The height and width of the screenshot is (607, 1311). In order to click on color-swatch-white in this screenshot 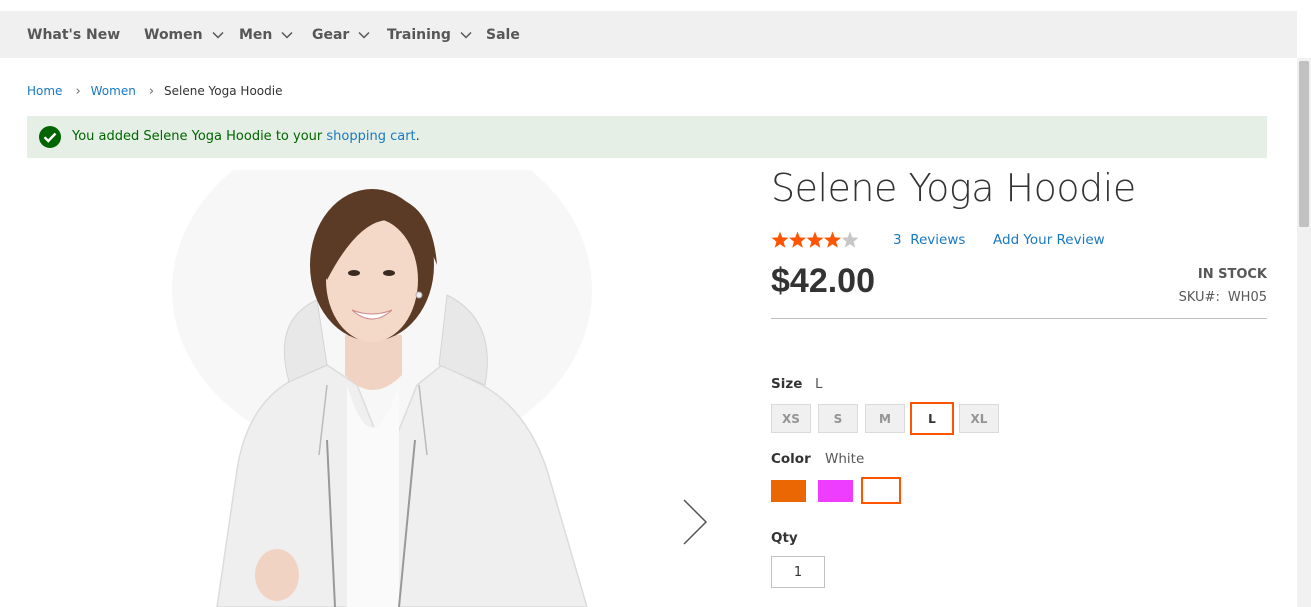, I will do `click(881, 490)`.